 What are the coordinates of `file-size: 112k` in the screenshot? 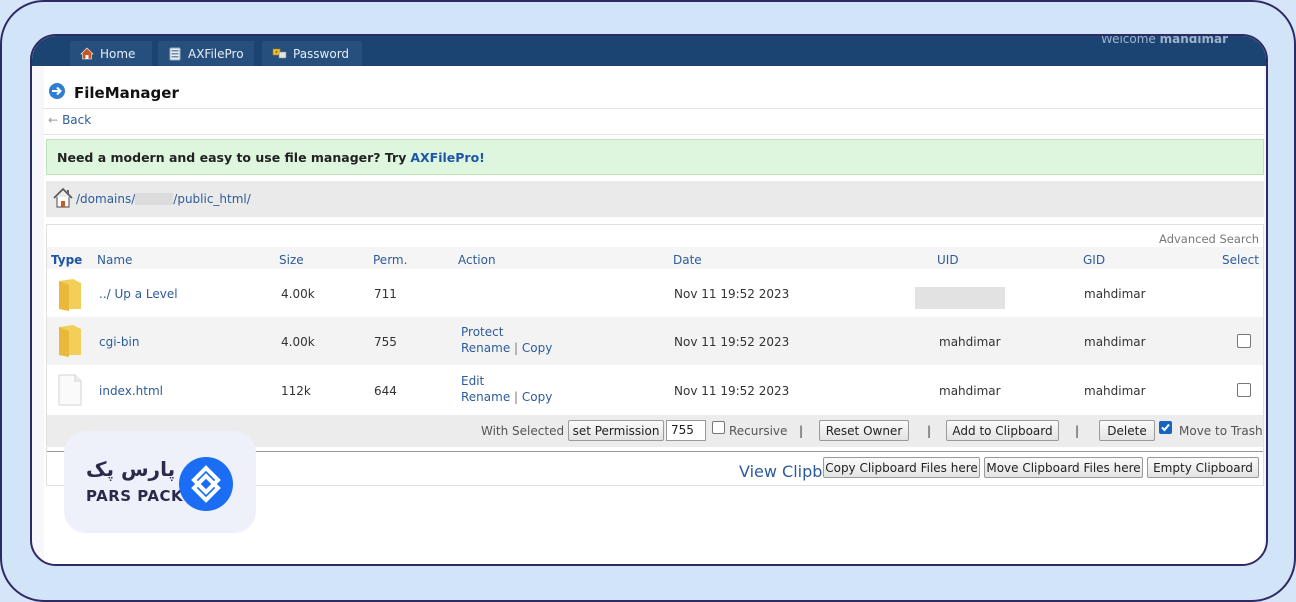 It's located at (296, 391).